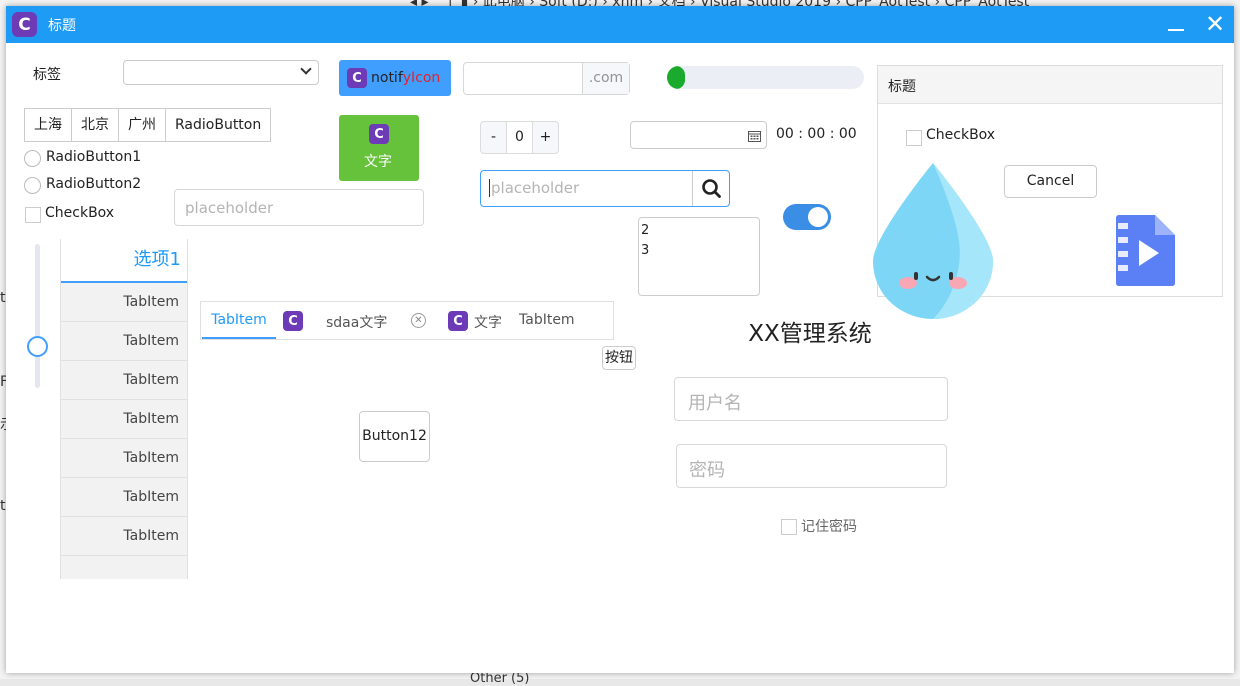  What do you see at coordinates (619, 358) in the screenshot?
I see `small-button: 按钮` at bounding box center [619, 358].